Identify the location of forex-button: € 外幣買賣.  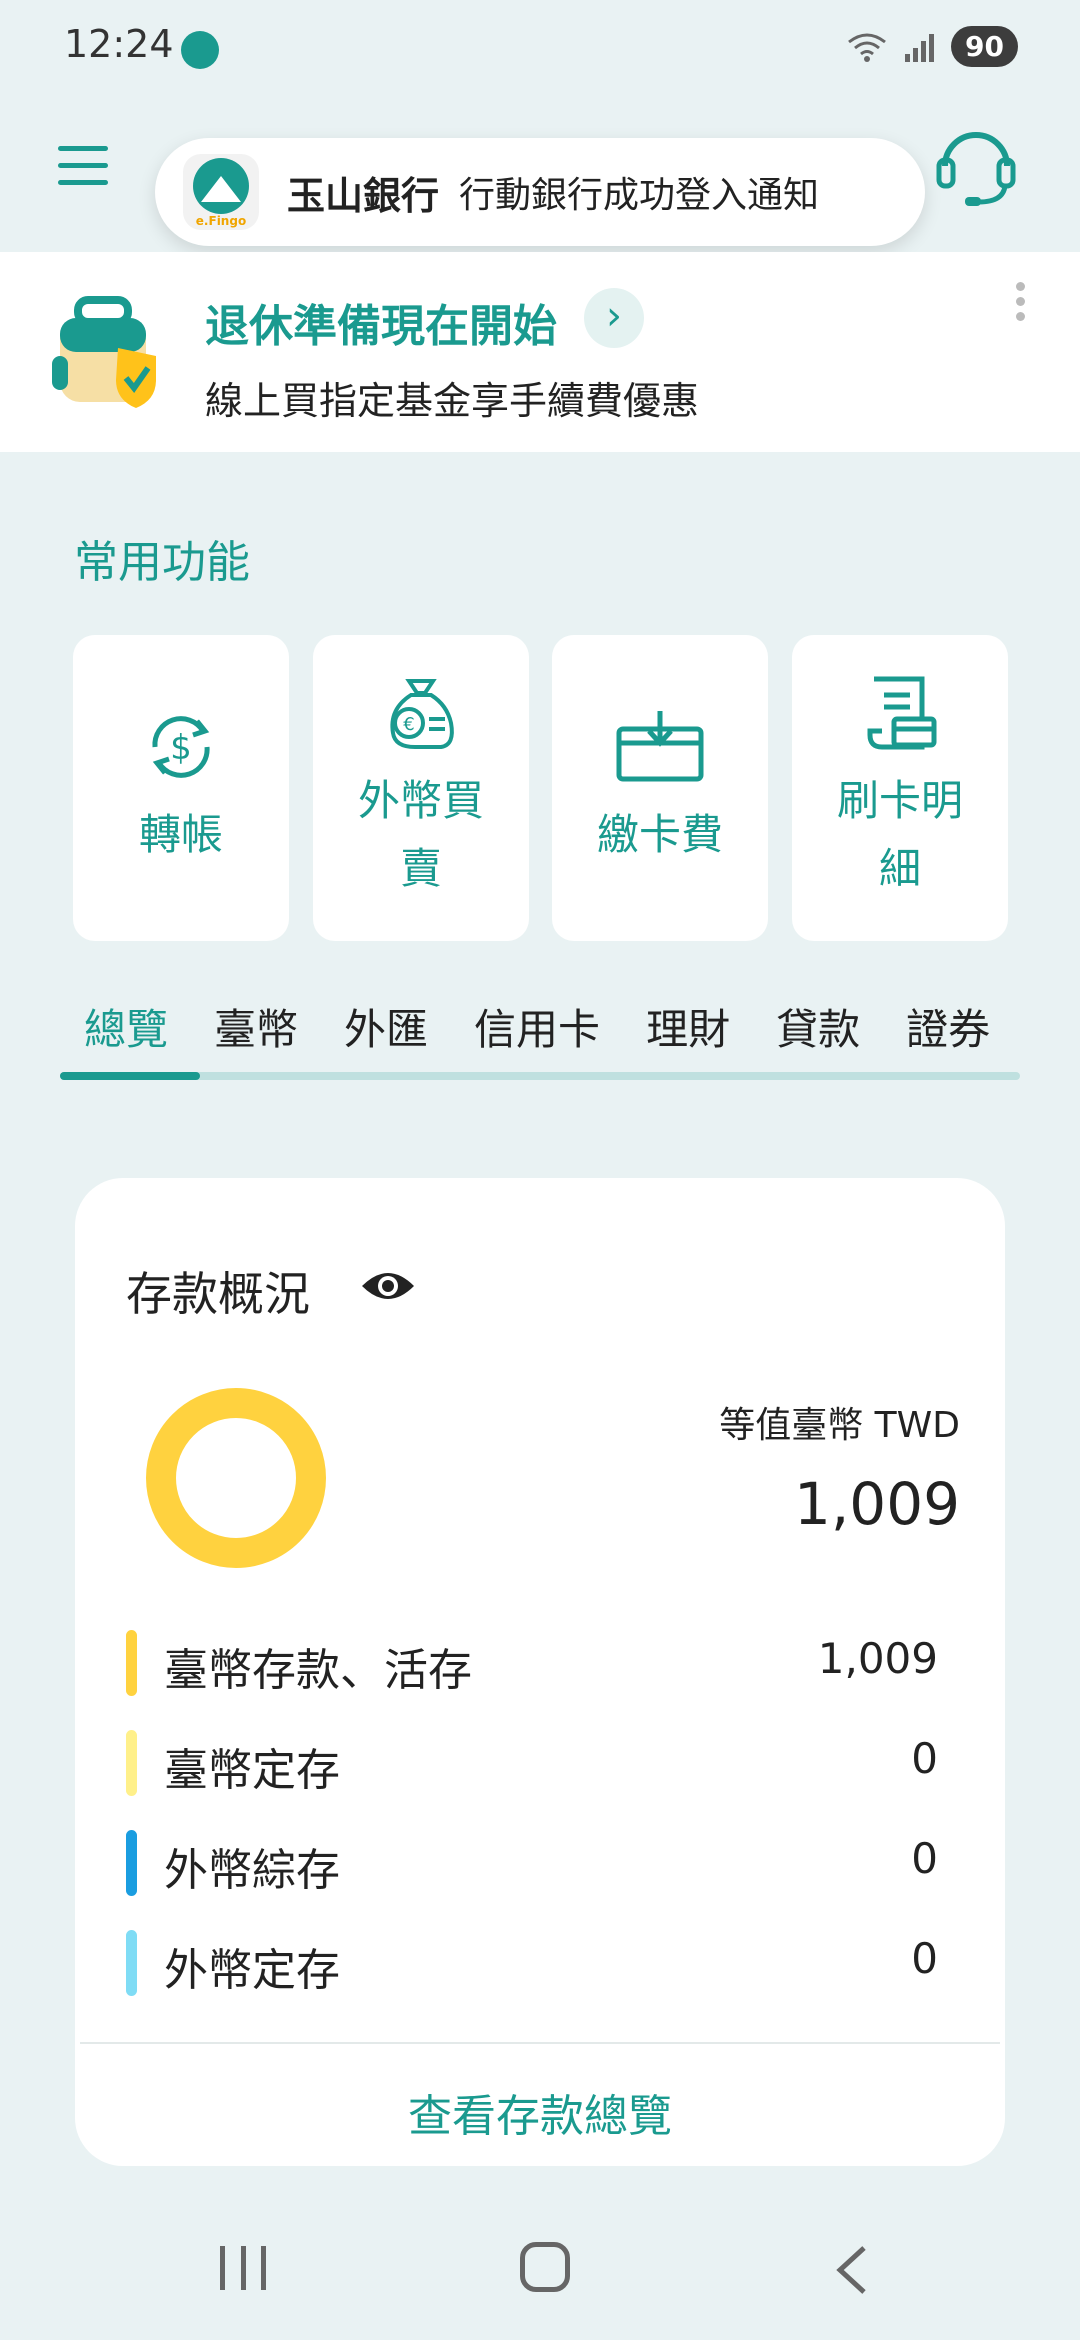
(421, 788).